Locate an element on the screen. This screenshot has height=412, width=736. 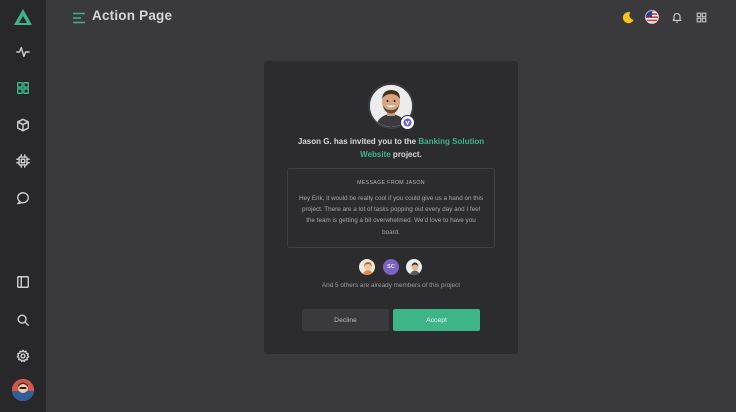
project-logo-badge-icon is located at coordinates (407, 122).